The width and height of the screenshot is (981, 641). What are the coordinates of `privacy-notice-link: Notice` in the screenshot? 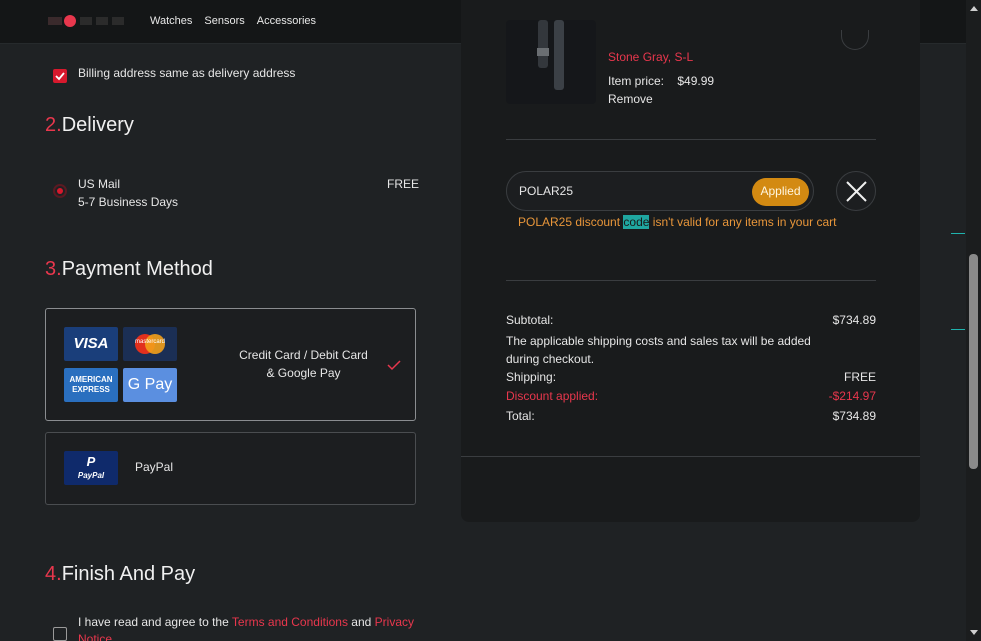 It's located at (95, 636).